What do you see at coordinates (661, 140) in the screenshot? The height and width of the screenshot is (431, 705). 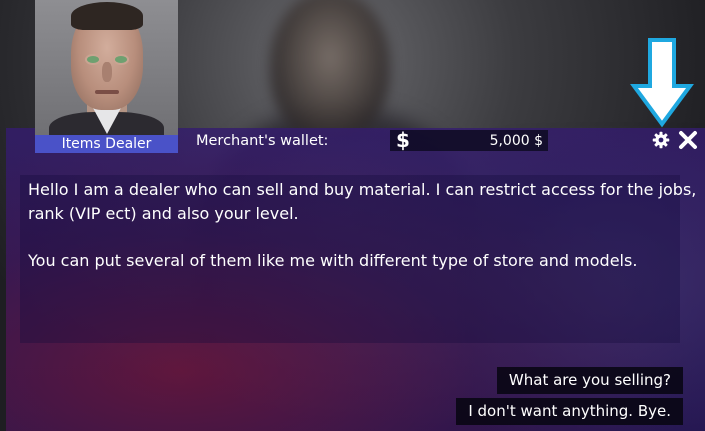 I see `gear-icon` at bounding box center [661, 140].